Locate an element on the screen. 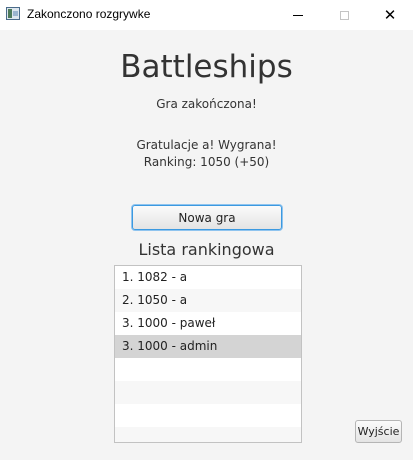 The height and width of the screenshot is (460, 413). maximize-icon is located at coordinates (344, 15).